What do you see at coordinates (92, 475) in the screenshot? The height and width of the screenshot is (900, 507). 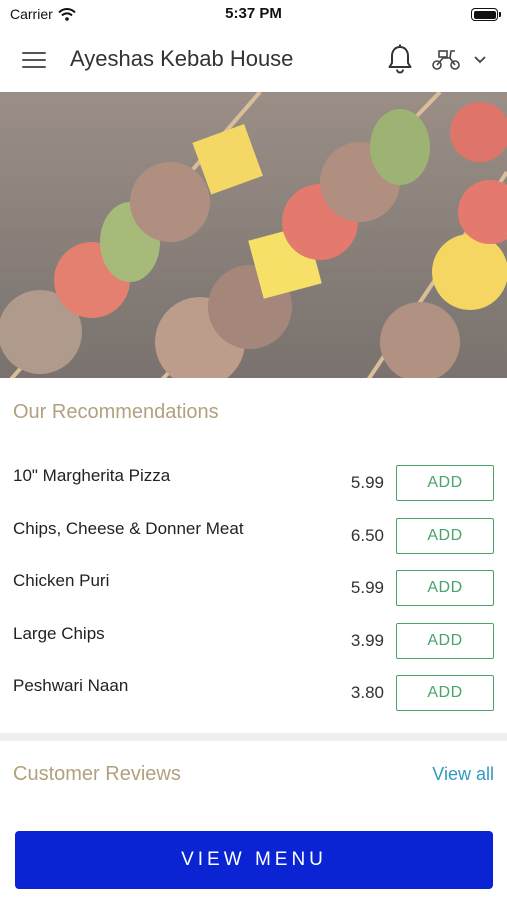 I see `item-name: 10" Margherita Pizza` at bounding box center [92, 475].